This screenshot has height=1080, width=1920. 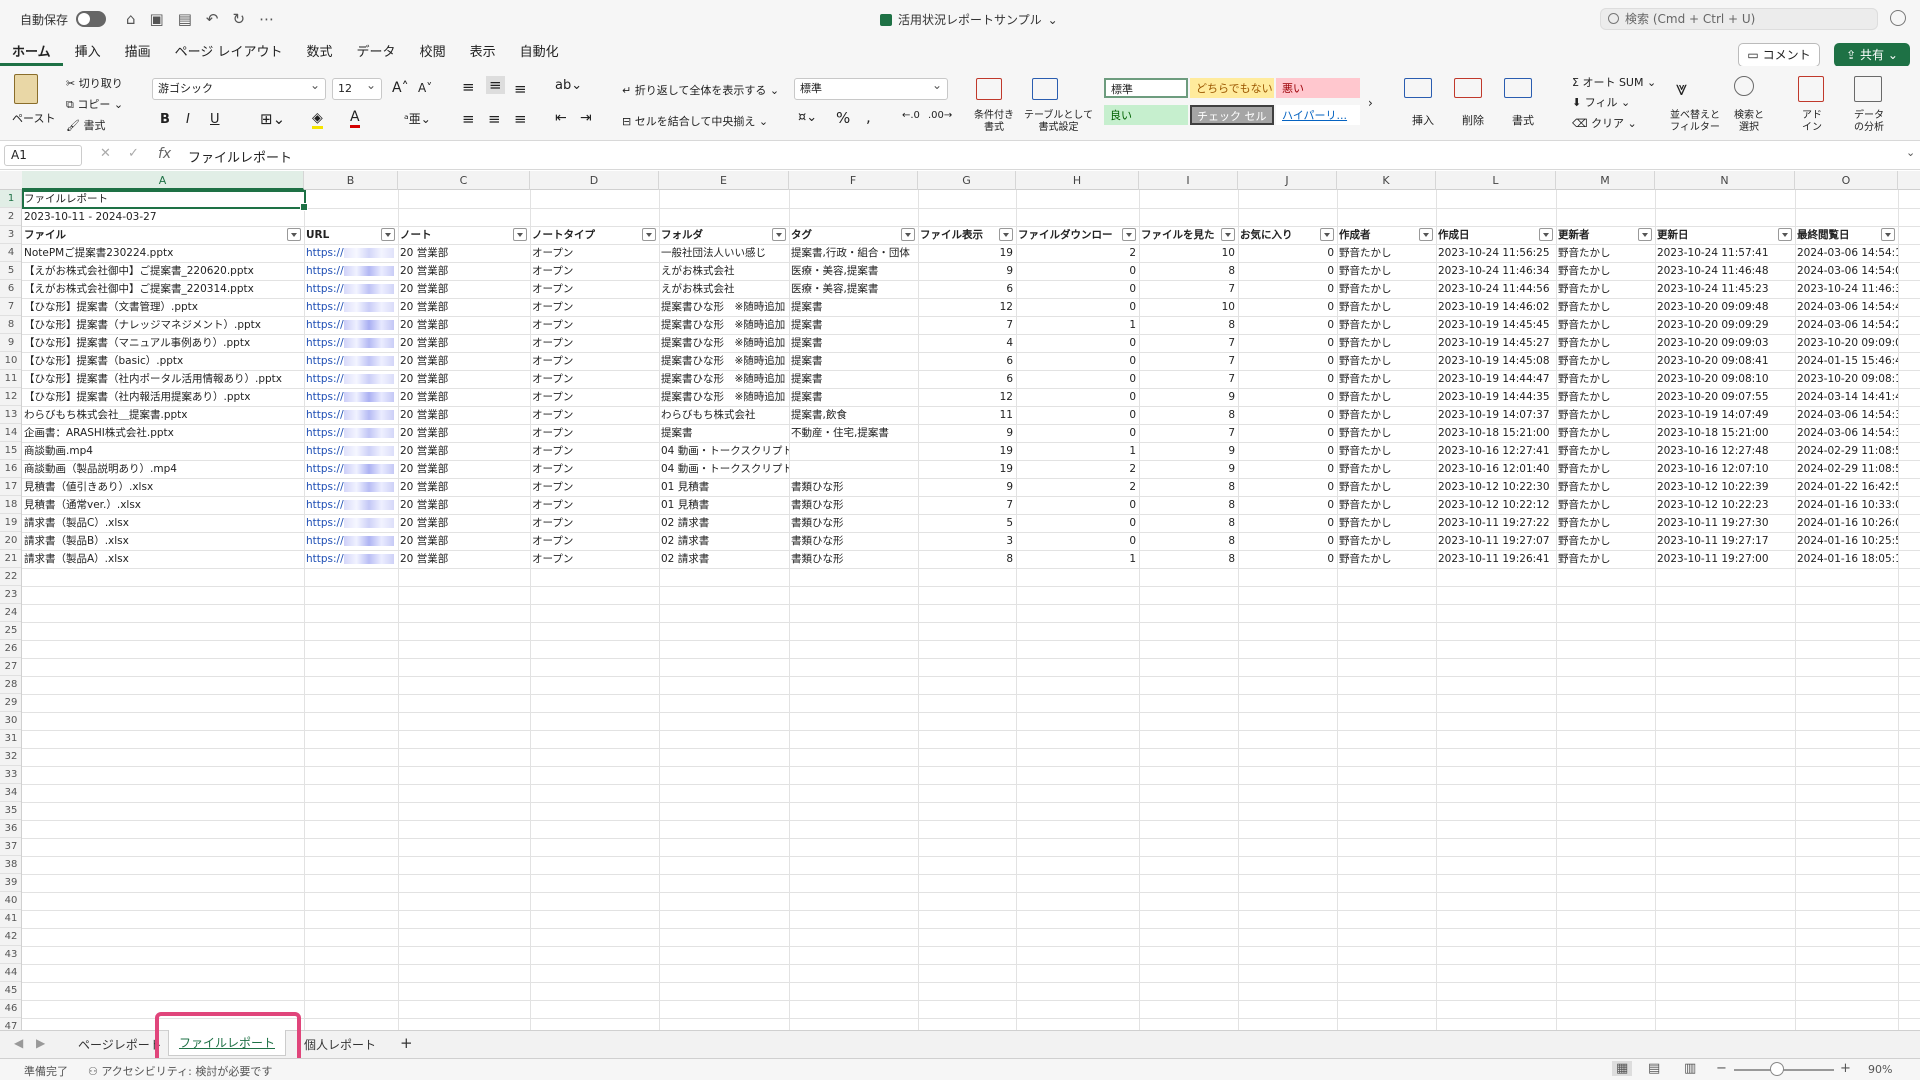 What do you see at coordinates (853, 180) in the screenshot?
I see `column-header-f: F` at bounding box center [853, 180].